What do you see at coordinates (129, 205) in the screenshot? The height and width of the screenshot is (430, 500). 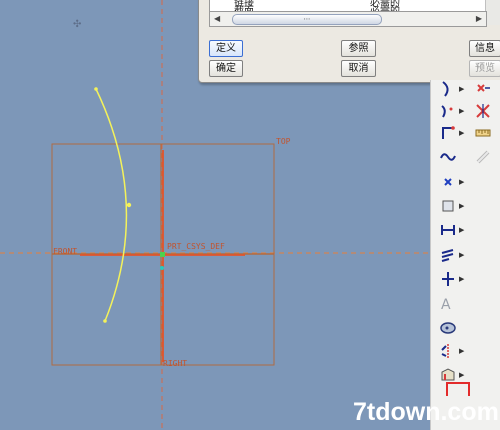 I see `arc-mid-point` at bounding box center [129, 205].